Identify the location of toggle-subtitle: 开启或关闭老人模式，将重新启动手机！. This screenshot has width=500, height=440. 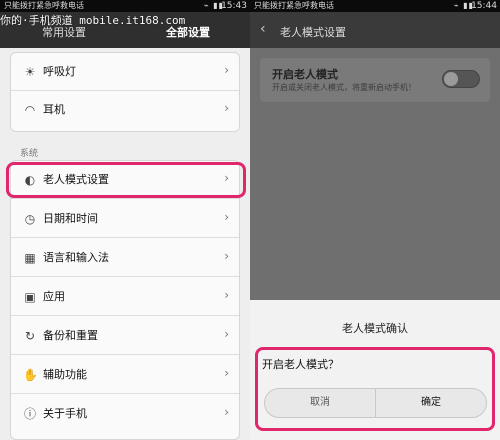
(344, 87).